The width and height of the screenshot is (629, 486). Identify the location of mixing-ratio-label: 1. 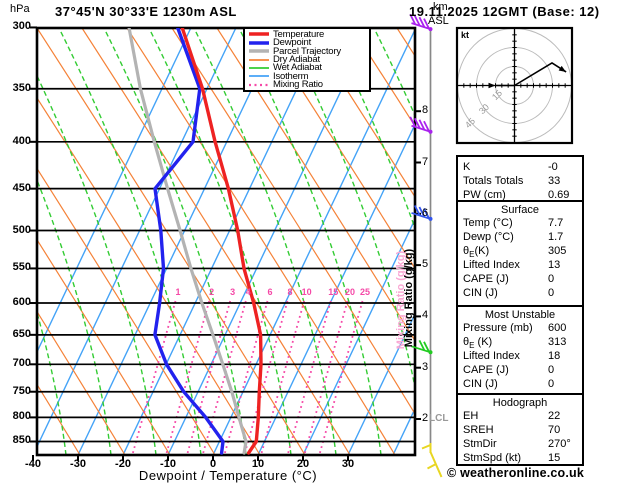
(178, 292).